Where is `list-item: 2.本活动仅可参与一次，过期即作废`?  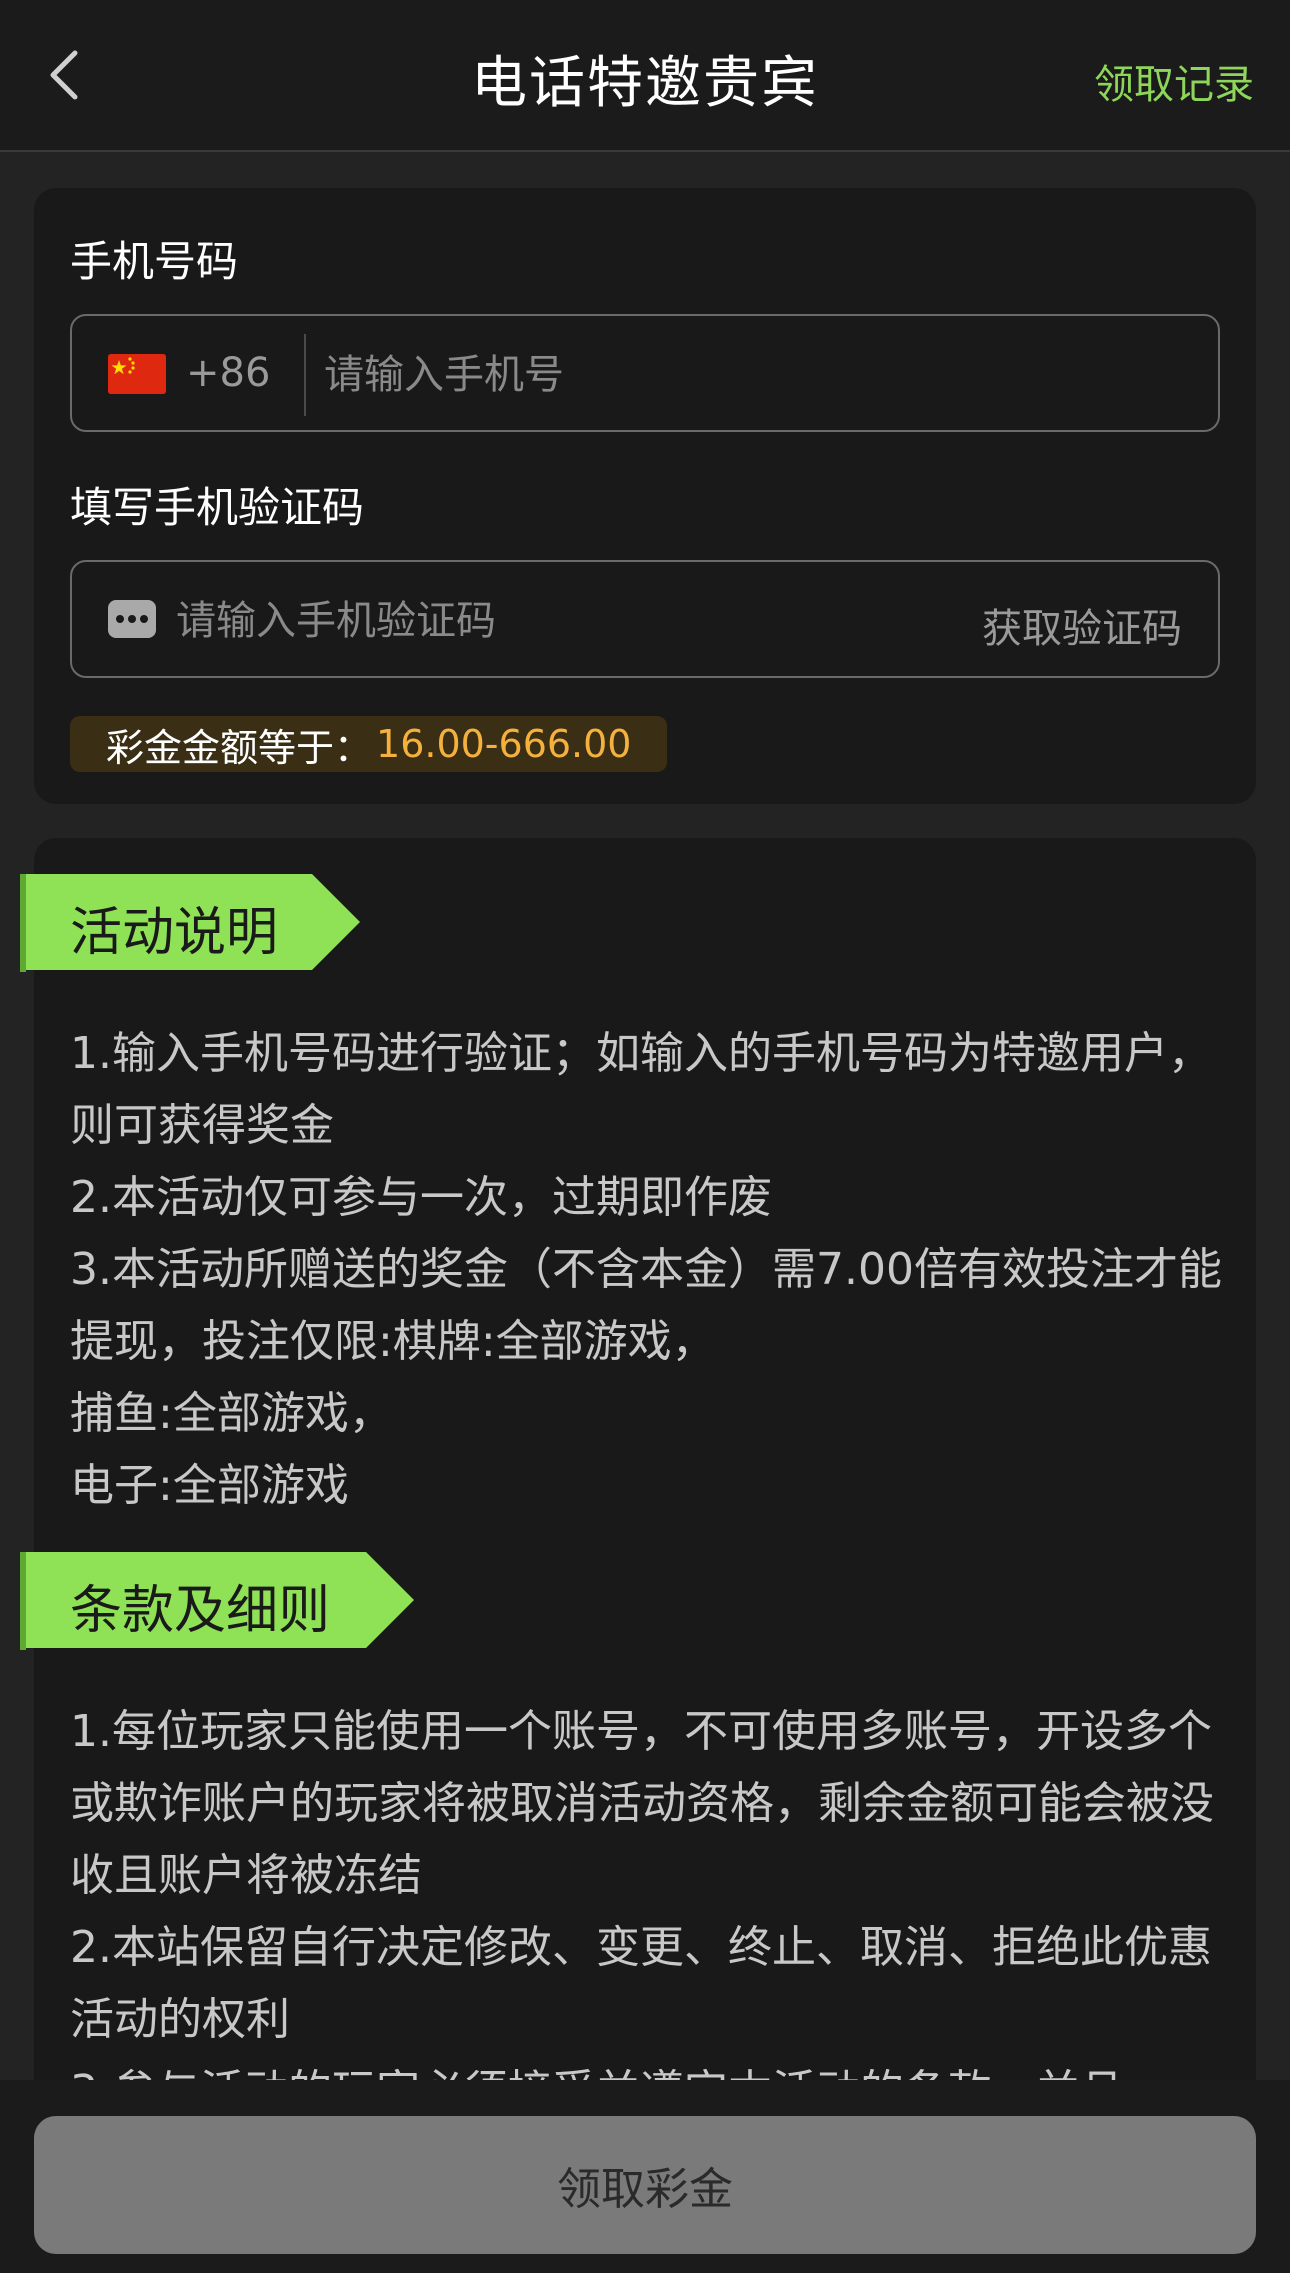
list-item: 2.本活动仅可参与一次，过期即作废 is located at coordinates (421, 1197).